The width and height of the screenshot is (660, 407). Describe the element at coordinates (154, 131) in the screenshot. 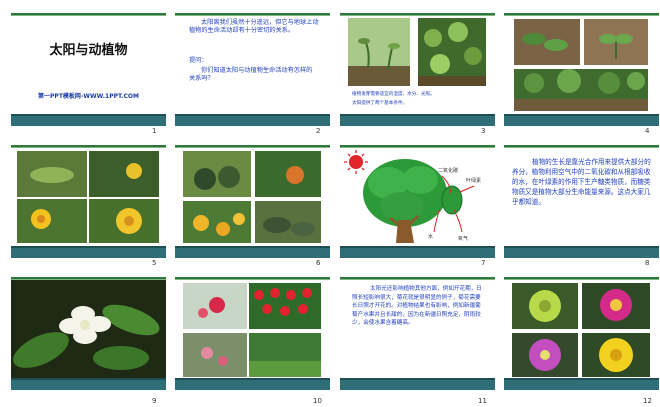

I see `slide-number: 1` at that location.